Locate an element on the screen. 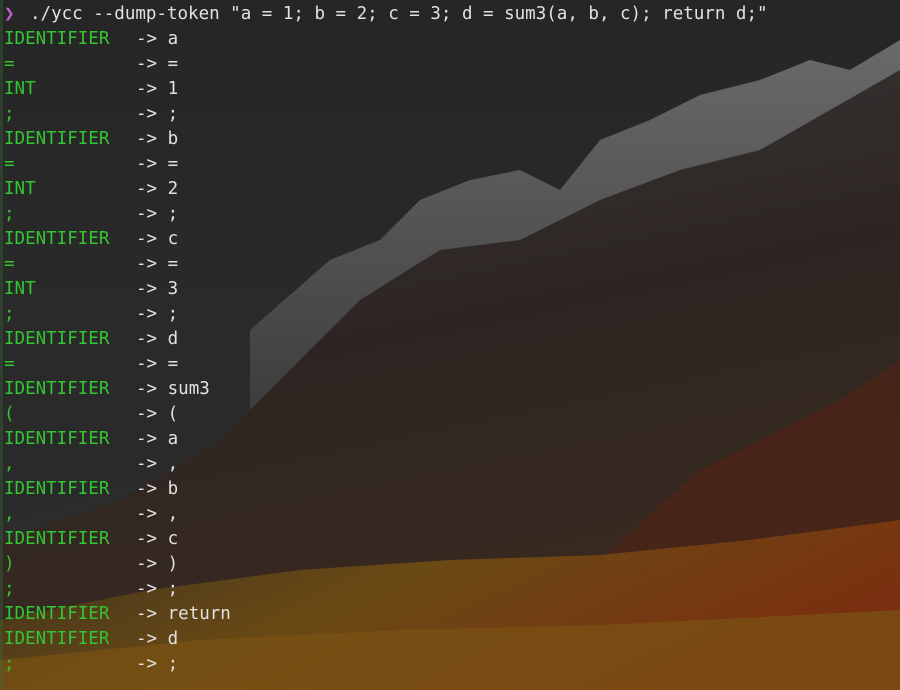  token-line: , -> , is located at coordinates (452, 464).